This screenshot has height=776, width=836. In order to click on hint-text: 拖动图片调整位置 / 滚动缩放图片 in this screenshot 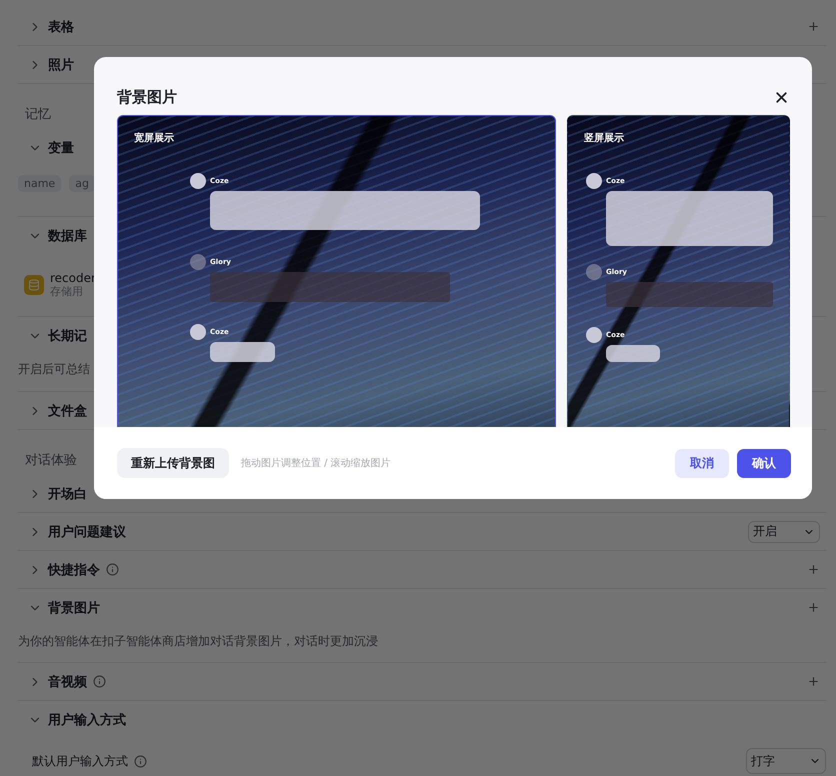, I will do `click(316, 463)`.